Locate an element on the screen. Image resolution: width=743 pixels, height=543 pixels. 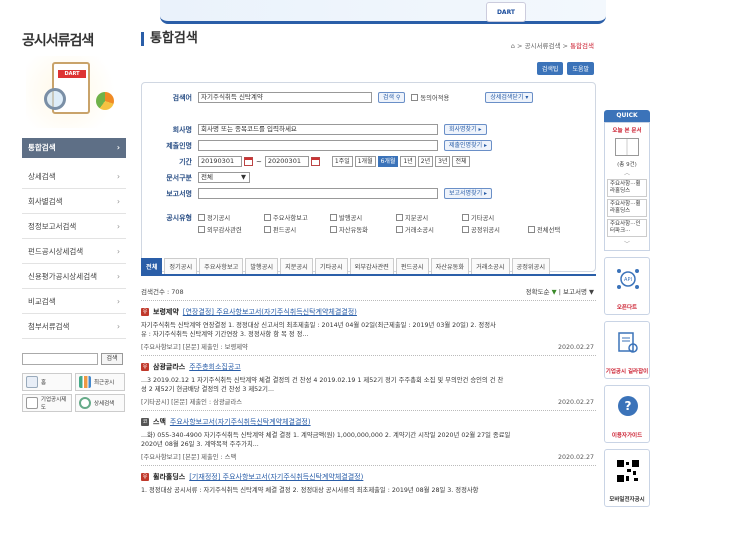
tab-ftc: 공정위공시 is located at coordinates (531, 266).